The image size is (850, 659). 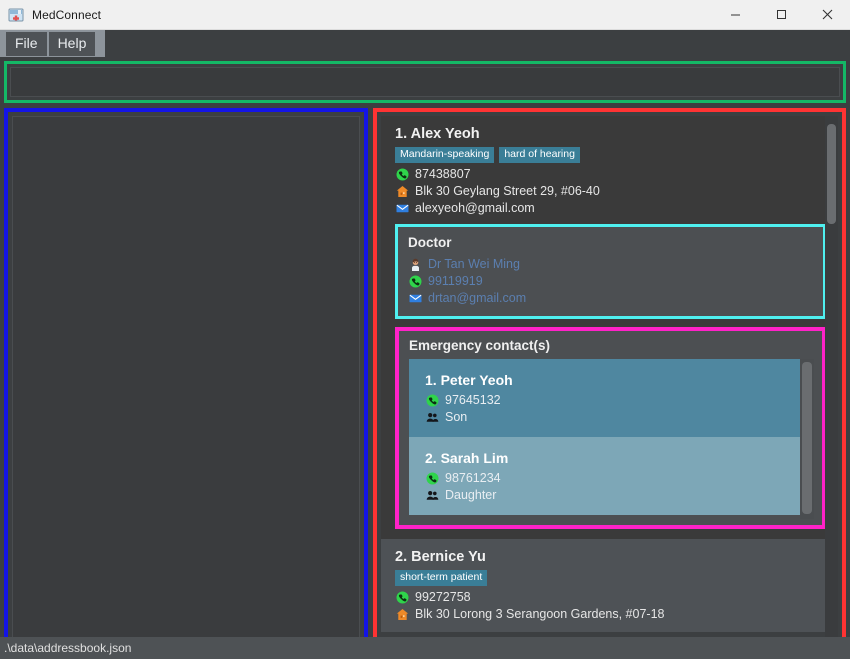 I want to click on doctor-email-row: drtan@gmail.com, so click(x=610, y=298).